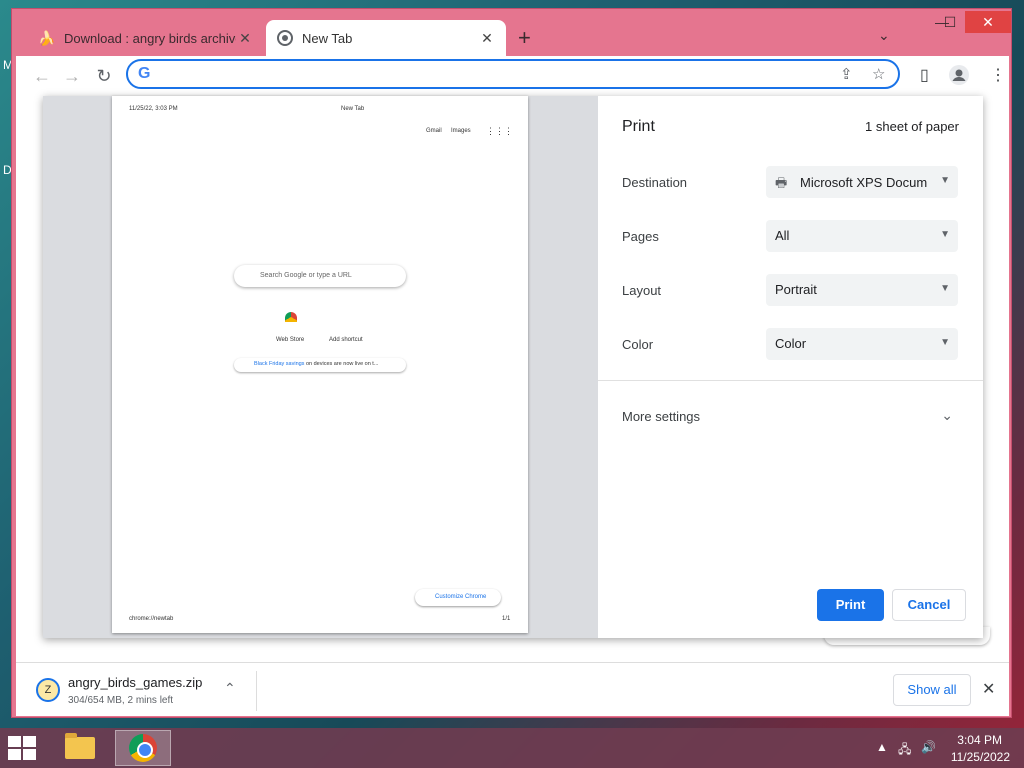 This screenshot has height=768, width=1024. Describe the element at coordinates (980, 757) in the screenshot. I see `clock-date: 11/25/2022` at that location.